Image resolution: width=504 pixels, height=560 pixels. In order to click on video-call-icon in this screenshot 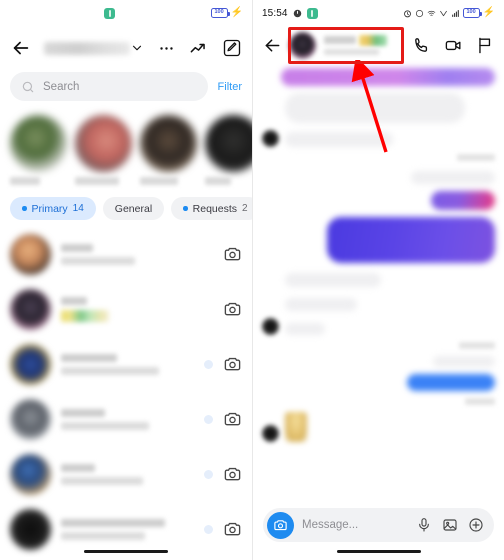, I will do `click(453, 45)`.